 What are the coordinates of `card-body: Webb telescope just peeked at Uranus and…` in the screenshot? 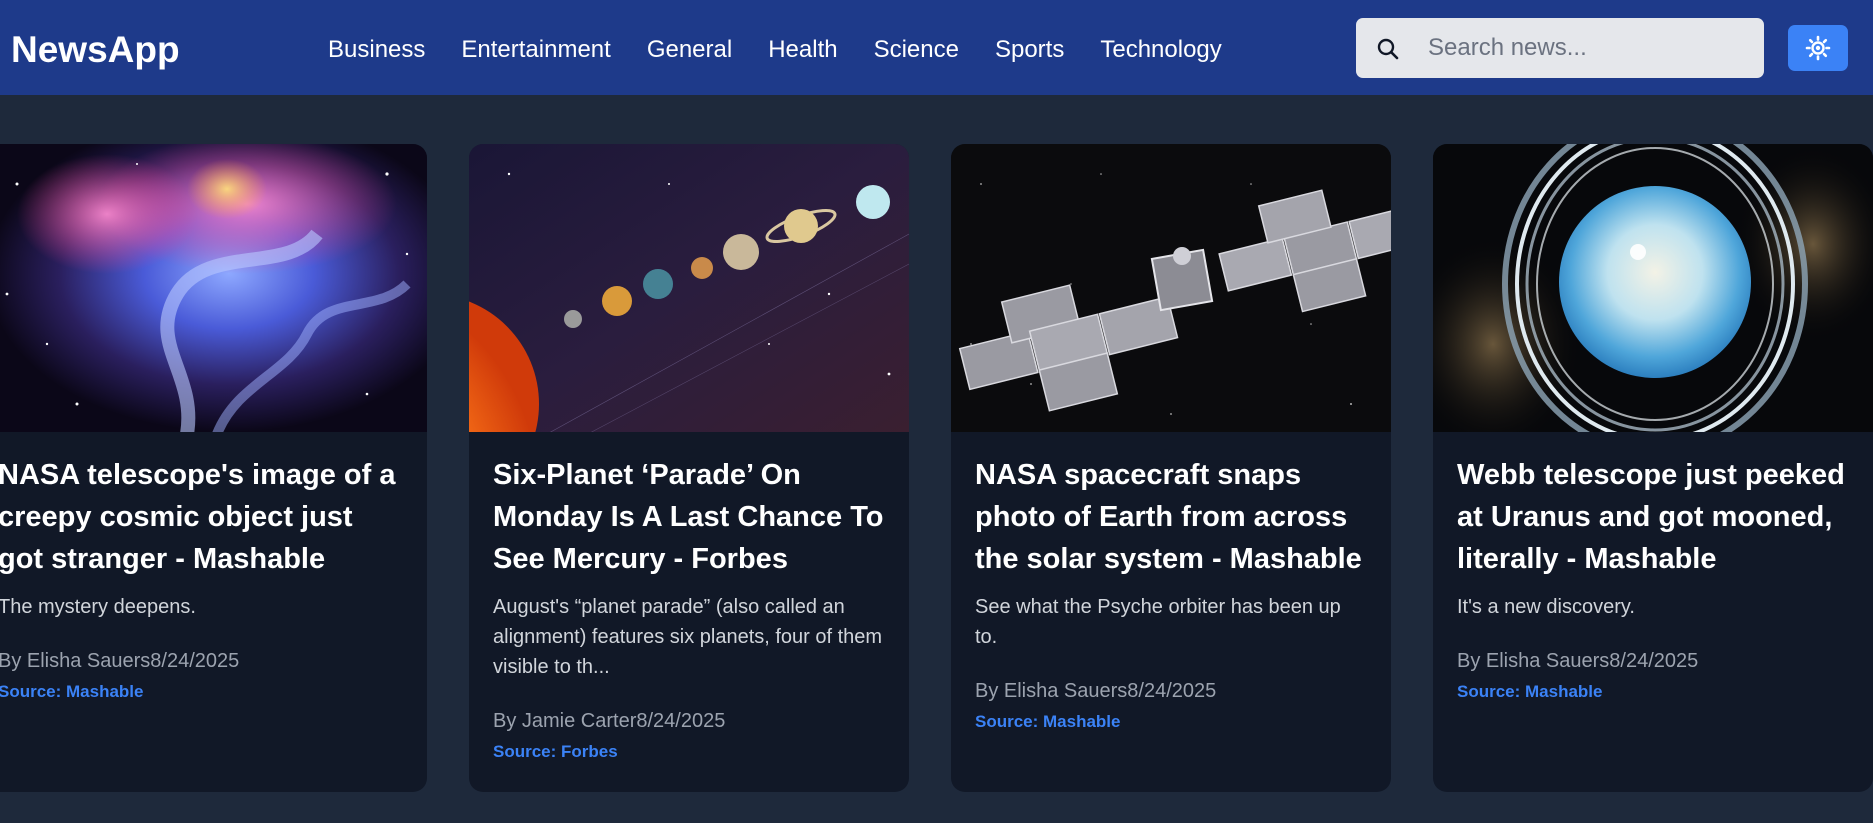 It's located at (1653, 579).